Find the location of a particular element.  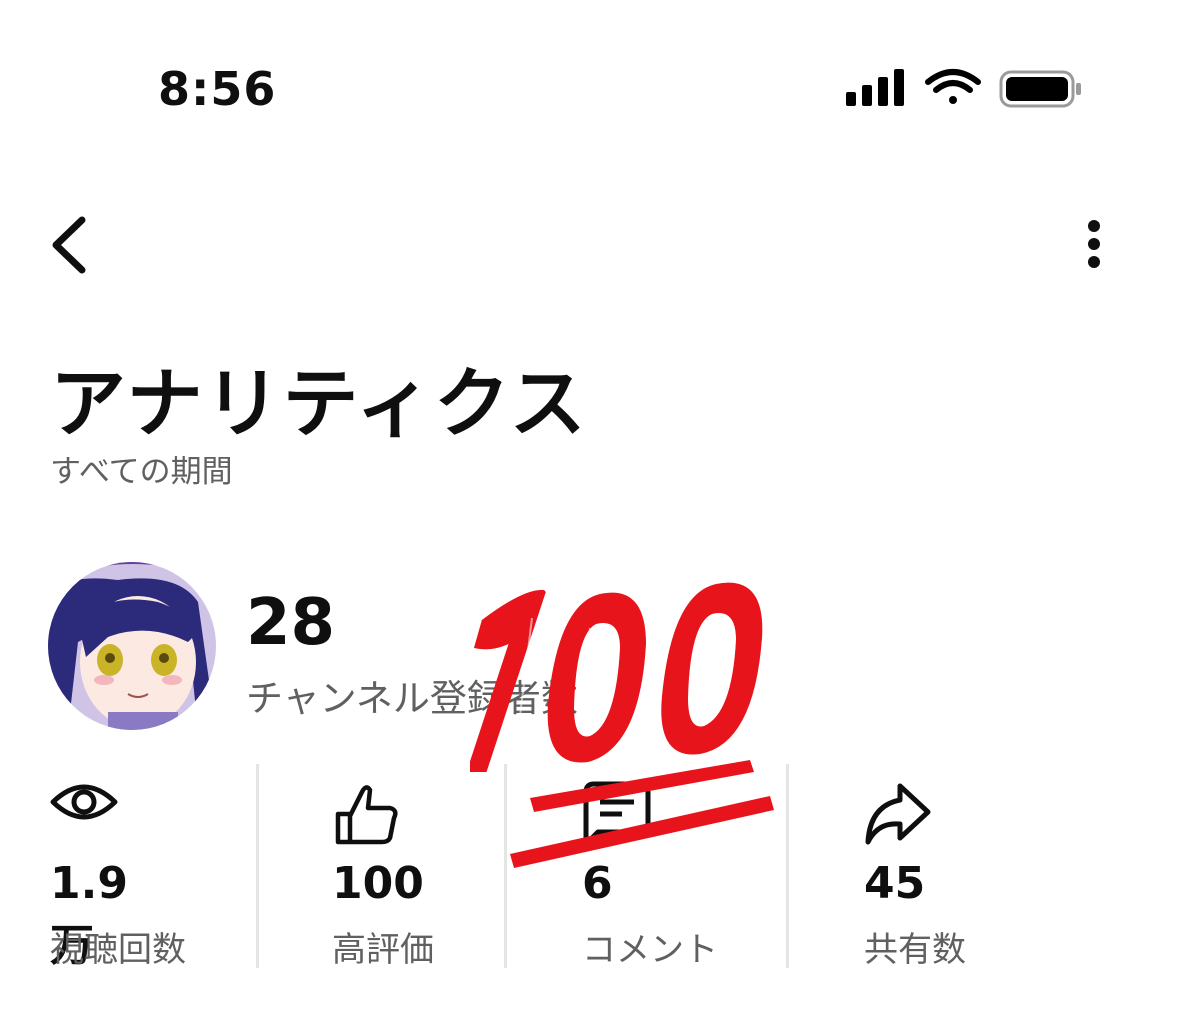

more-vertical-icon is located at coordinates (1094, 244).